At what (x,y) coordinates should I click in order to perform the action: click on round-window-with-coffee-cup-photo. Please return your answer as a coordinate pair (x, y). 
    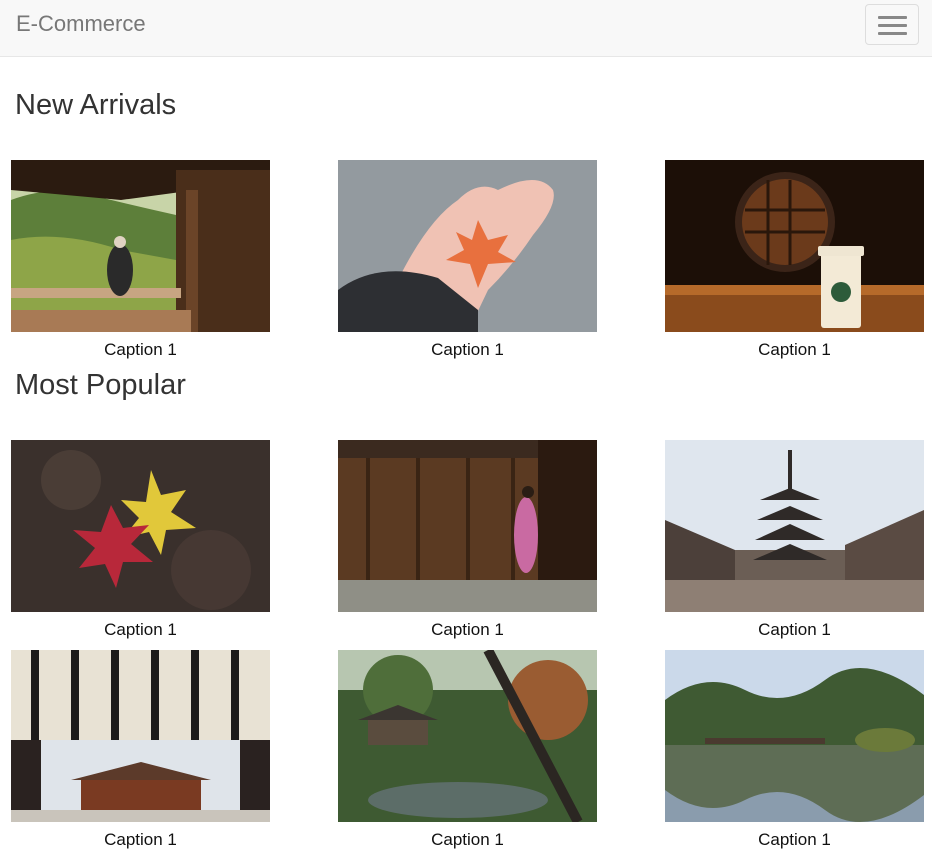
    Looking at the image, I should click on (794, 246).